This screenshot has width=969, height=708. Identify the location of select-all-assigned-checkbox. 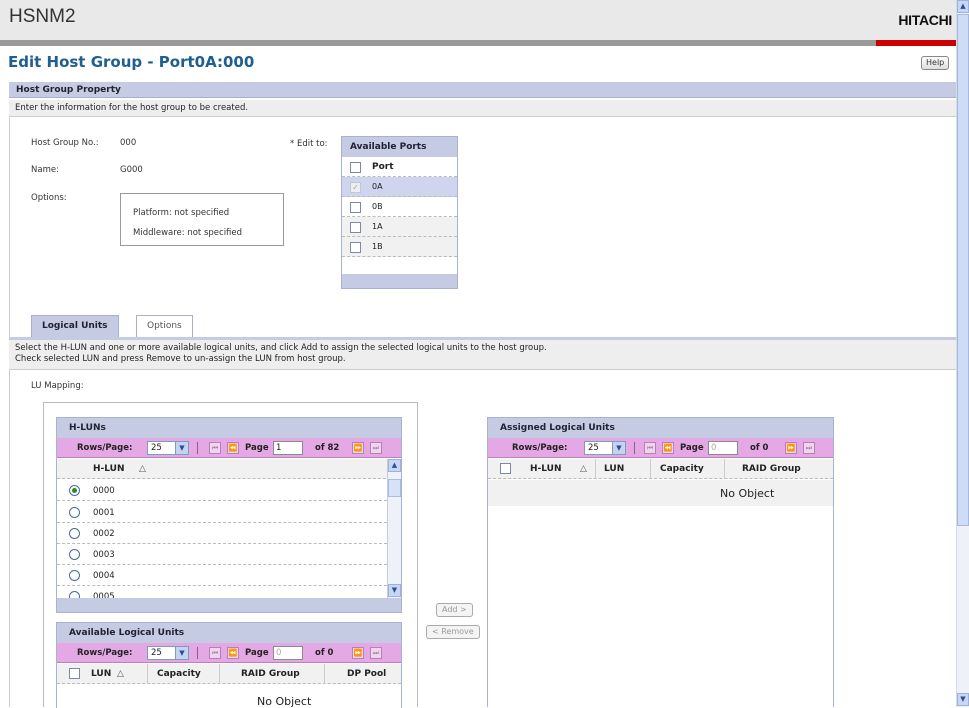
(505, 468).